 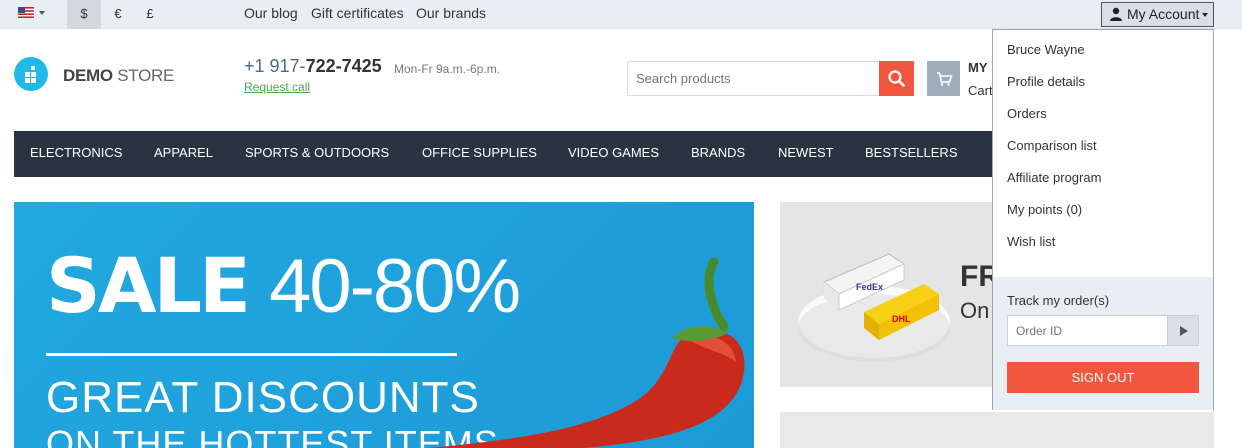 What do you see at coordinates (869, 287) in the screenshot?
I see `svg-text: FedEx` at bounding box center [869, 287].